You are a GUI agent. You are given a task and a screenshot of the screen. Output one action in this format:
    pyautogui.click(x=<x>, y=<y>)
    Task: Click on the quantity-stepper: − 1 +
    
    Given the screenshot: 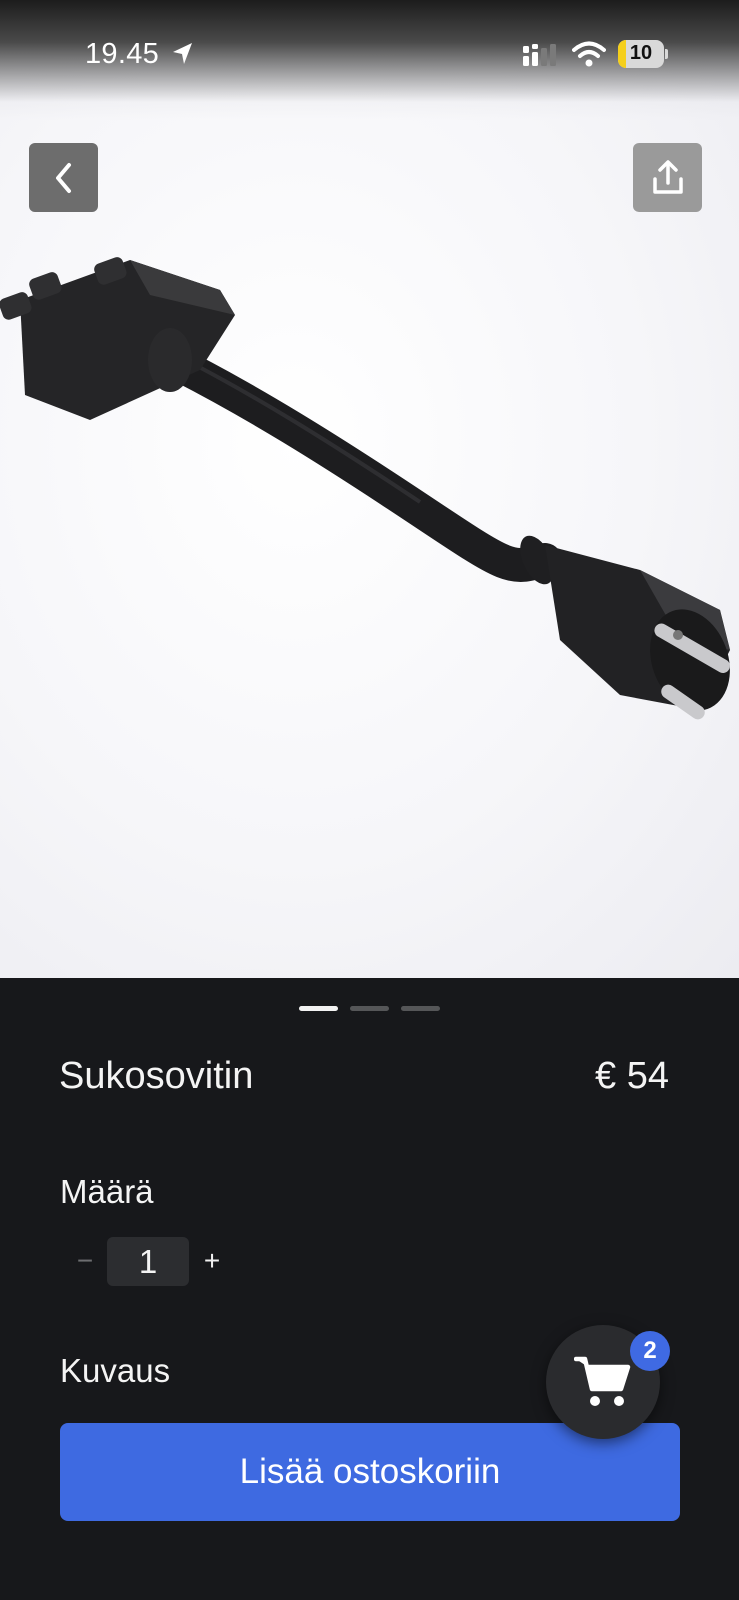 What is the action you would take?
    pyautogui.click(x=160, y=1261)
    